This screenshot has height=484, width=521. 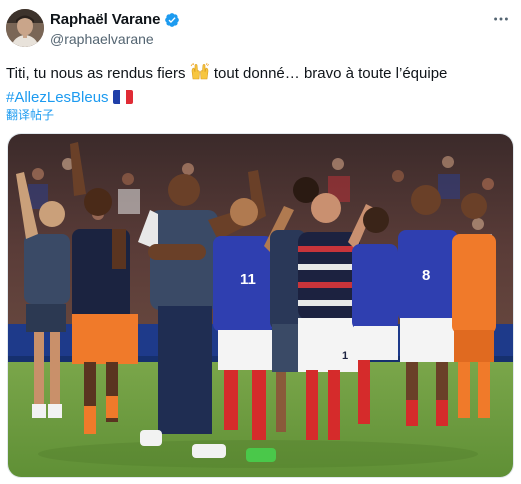 What do you see at coordinates (248, 279) in the screenshot?
I see `jersey-number-11: 11` at bounding box center [248, 279].